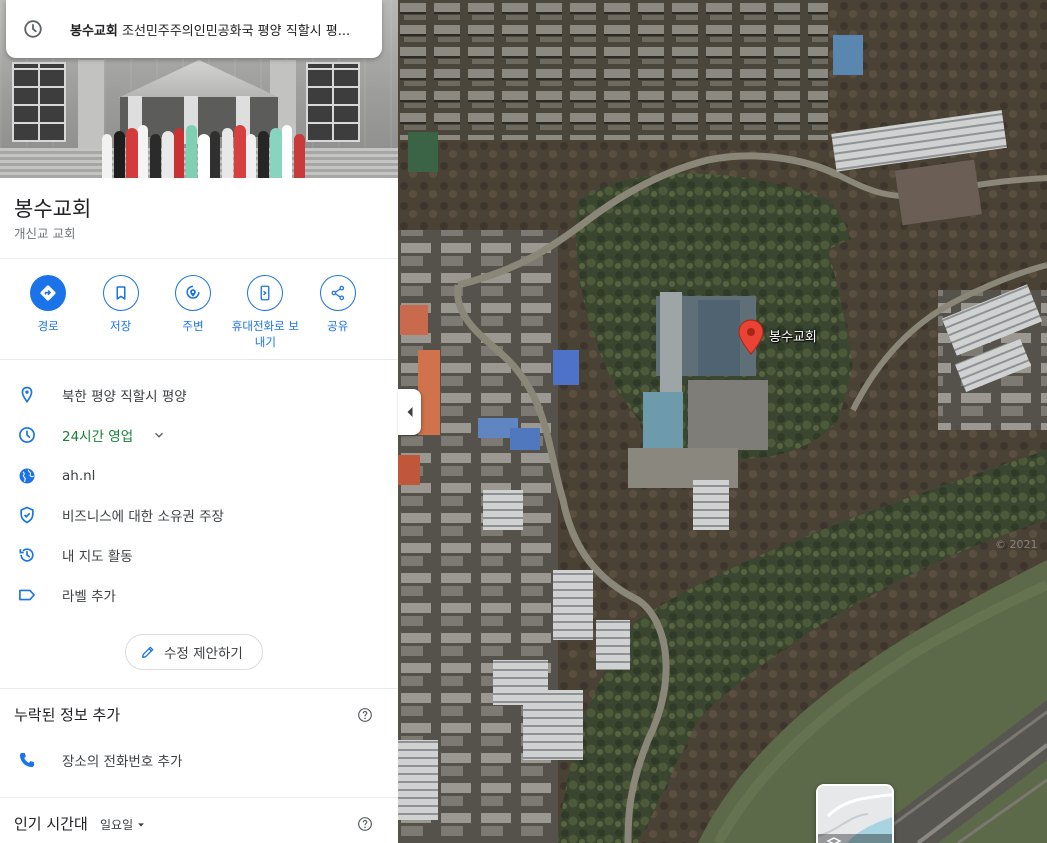 The image size is (1047, 843). I want to click on nearby-icon, so click(193, 292).